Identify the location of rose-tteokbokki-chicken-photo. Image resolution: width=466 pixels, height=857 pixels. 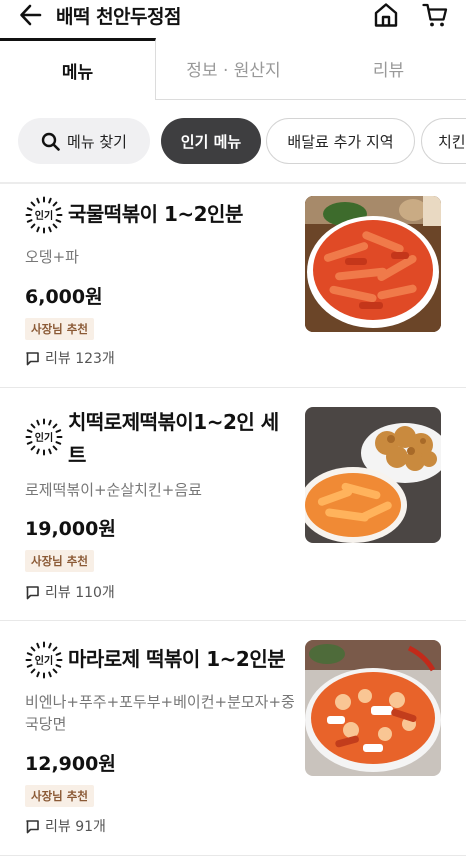
(373, 475).